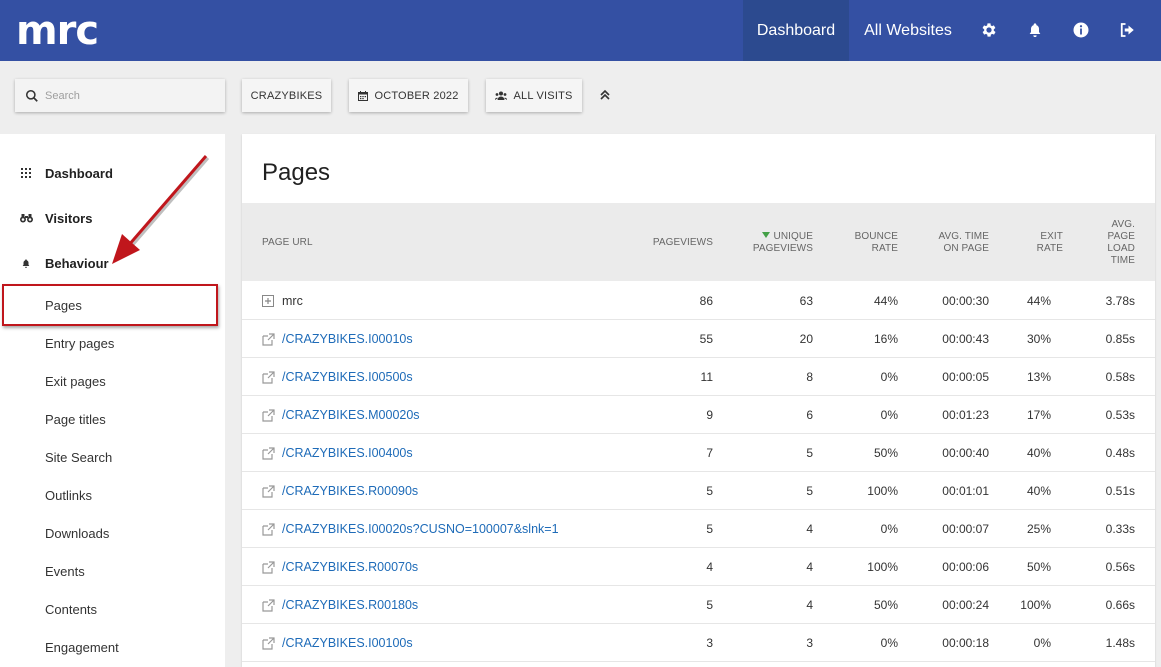  Describe the element at coordinates (965, 529) in the screenshot. I see `cell-avg-time: 00:00:07` at that location.